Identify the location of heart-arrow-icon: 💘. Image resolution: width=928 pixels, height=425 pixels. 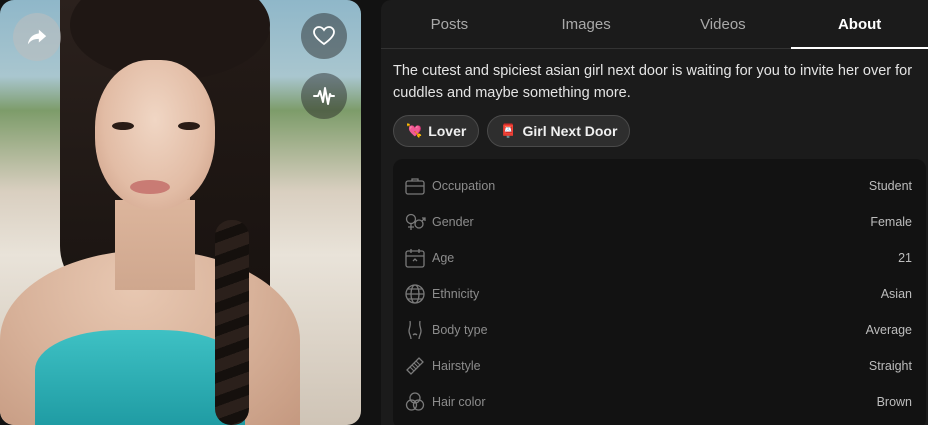
(414, 130).